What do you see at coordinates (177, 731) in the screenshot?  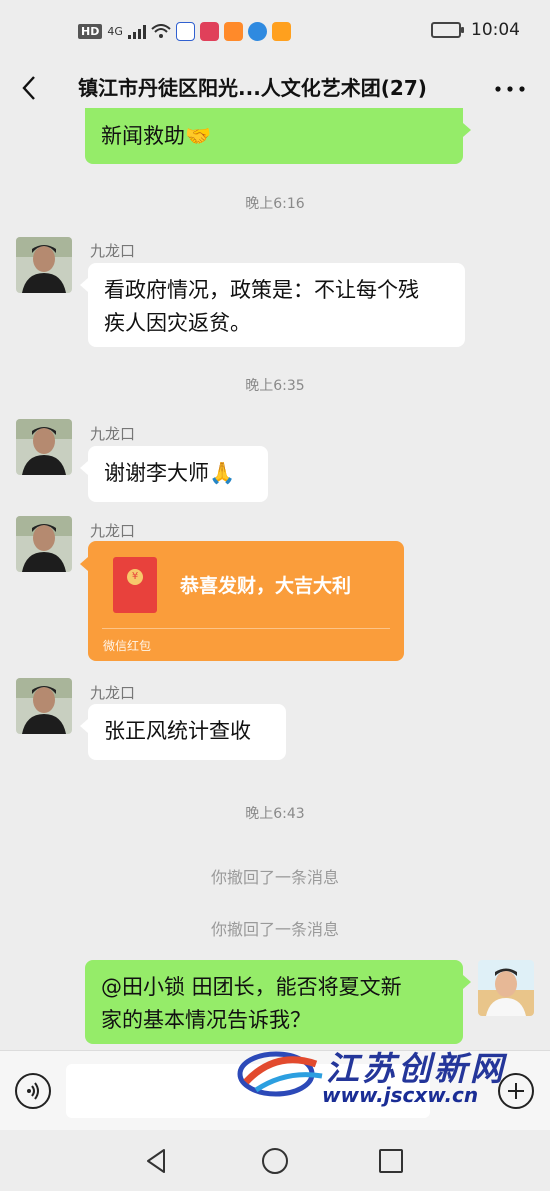 I see `message-text: 张正风统计查收` at bounding box center [177, 731].